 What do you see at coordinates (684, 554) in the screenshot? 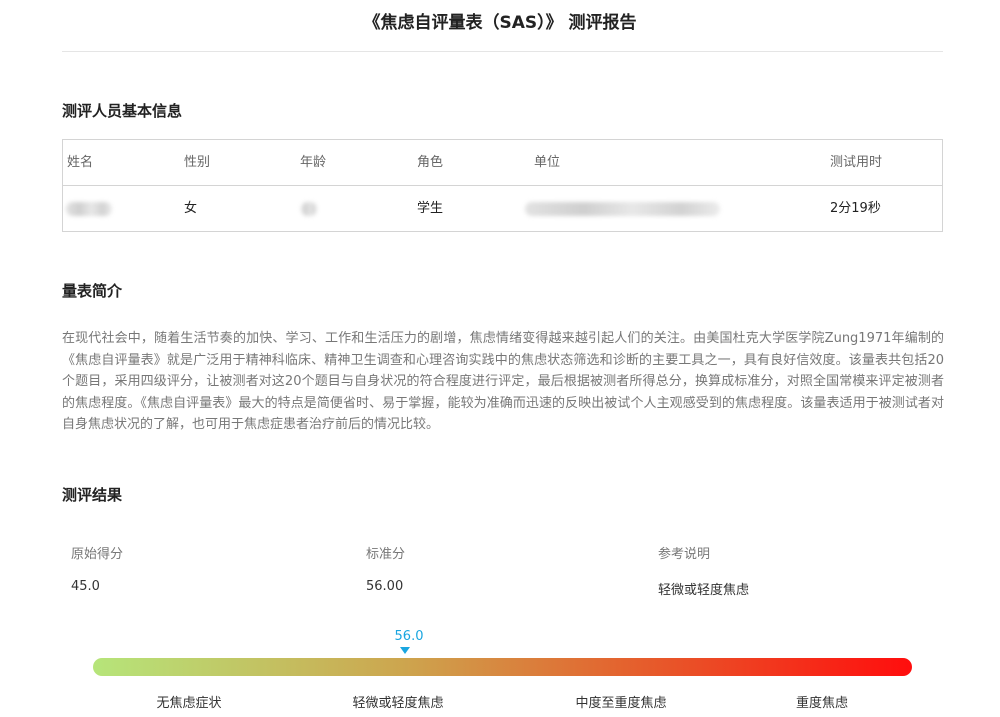
I see `reference-label: 参考说明` at bounding box center [684, 554].